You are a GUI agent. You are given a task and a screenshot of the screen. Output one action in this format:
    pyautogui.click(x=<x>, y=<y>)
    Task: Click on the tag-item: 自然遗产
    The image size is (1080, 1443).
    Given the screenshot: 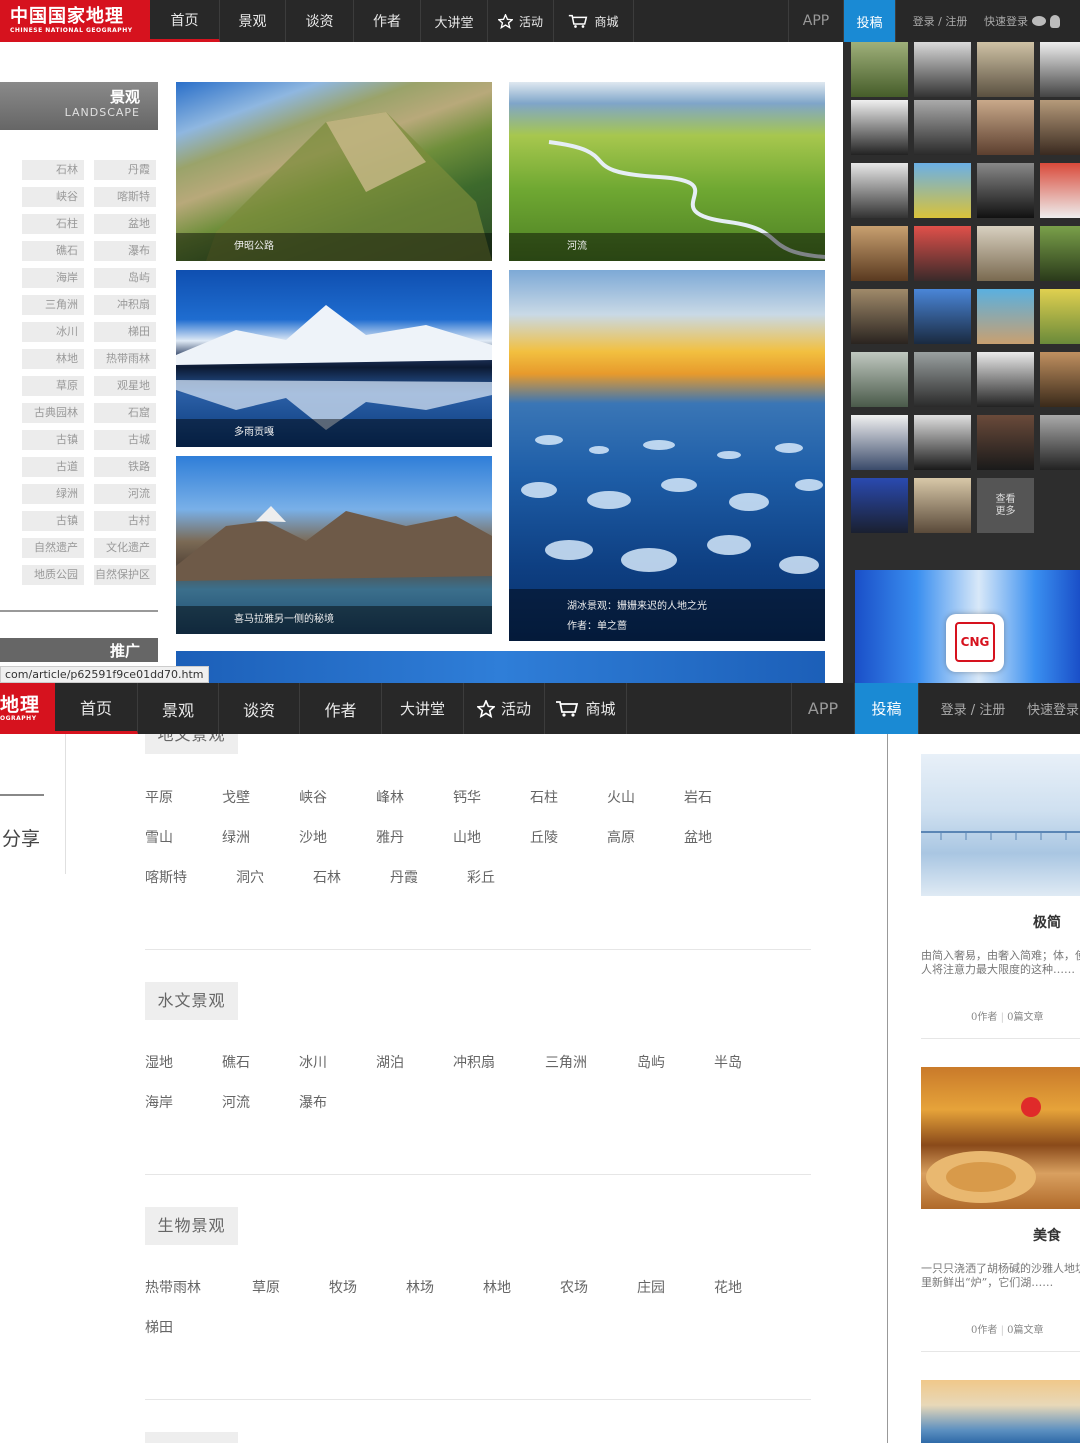 What is the action you would take?
    pyautogui.click(x=53, y=548)
    